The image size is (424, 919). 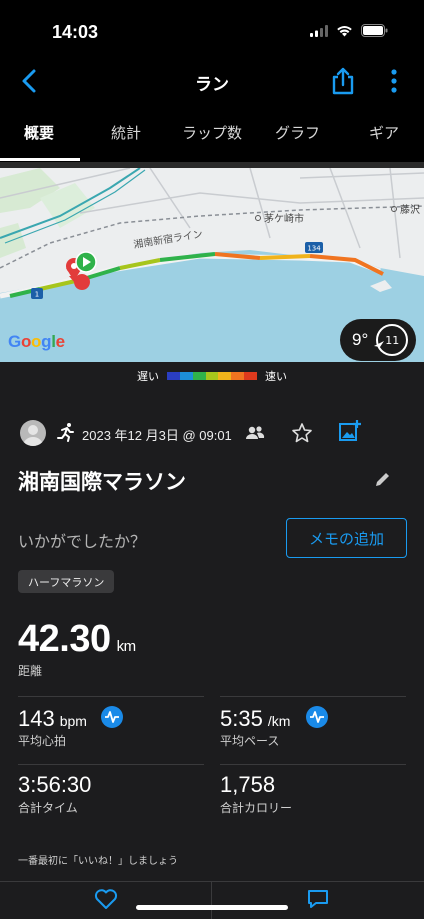 What do you see at coordinates (384, 132) in the screenshot?
I see `tab-gear: ギア` at bounding box center [384, 132].